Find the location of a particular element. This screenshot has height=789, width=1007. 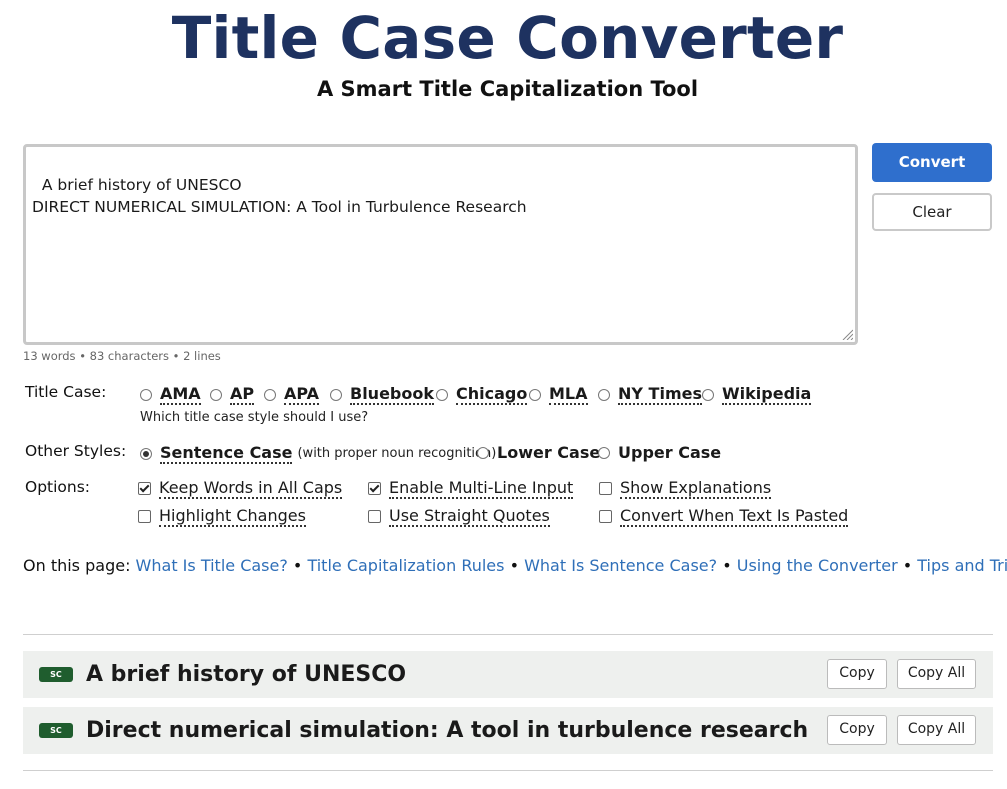

checkbox-show-explanations: Show Explanations is located at coordinates (685, 488).